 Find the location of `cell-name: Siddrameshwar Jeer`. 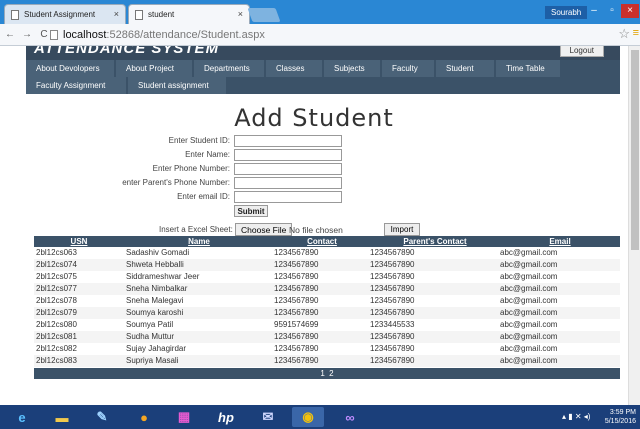

cell-name: Siddrameshwar Jeer is located at coordinates (163, 276).